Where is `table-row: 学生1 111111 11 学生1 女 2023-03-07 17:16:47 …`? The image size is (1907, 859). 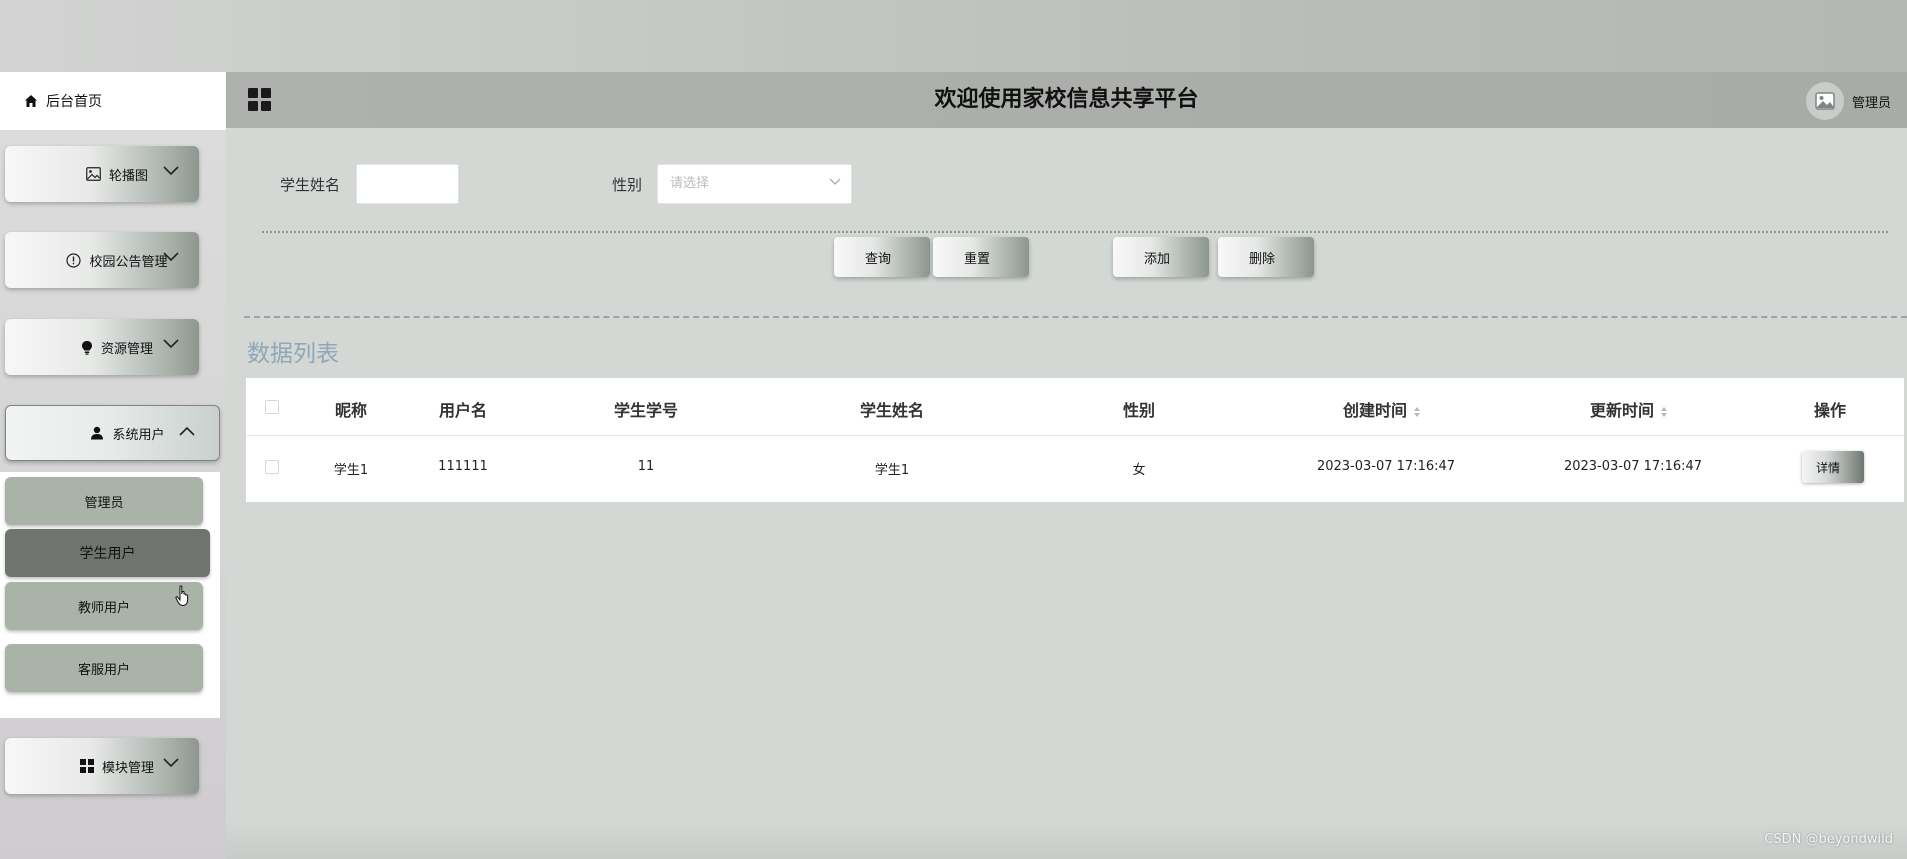
table-row: 学生1 111111 11 学生1 女 2023-03-07 17:16:47 … is located at coordinates (1075, 468).